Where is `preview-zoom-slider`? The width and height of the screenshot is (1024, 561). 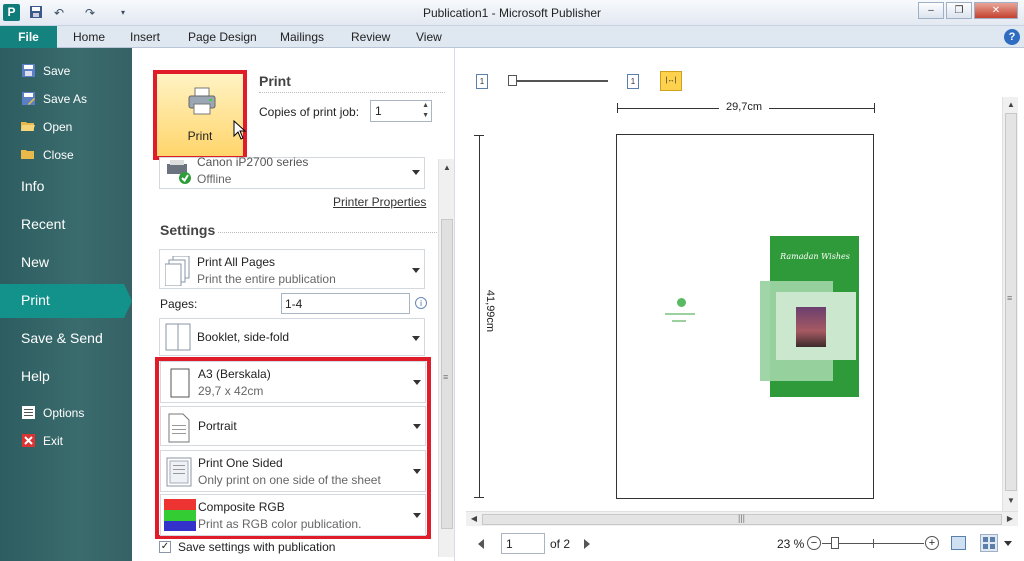 preview-zoom-slider is located at coordinates (559, 81).